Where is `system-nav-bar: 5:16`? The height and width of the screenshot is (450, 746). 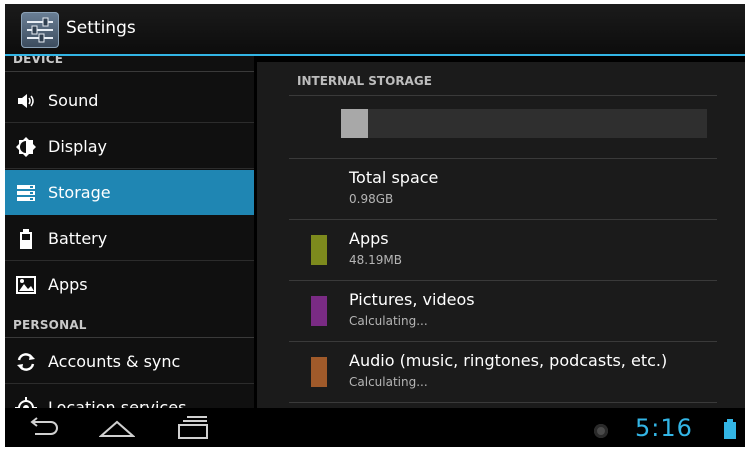
system-nav-bar: 5:16 is located at coordinates (375, 427).